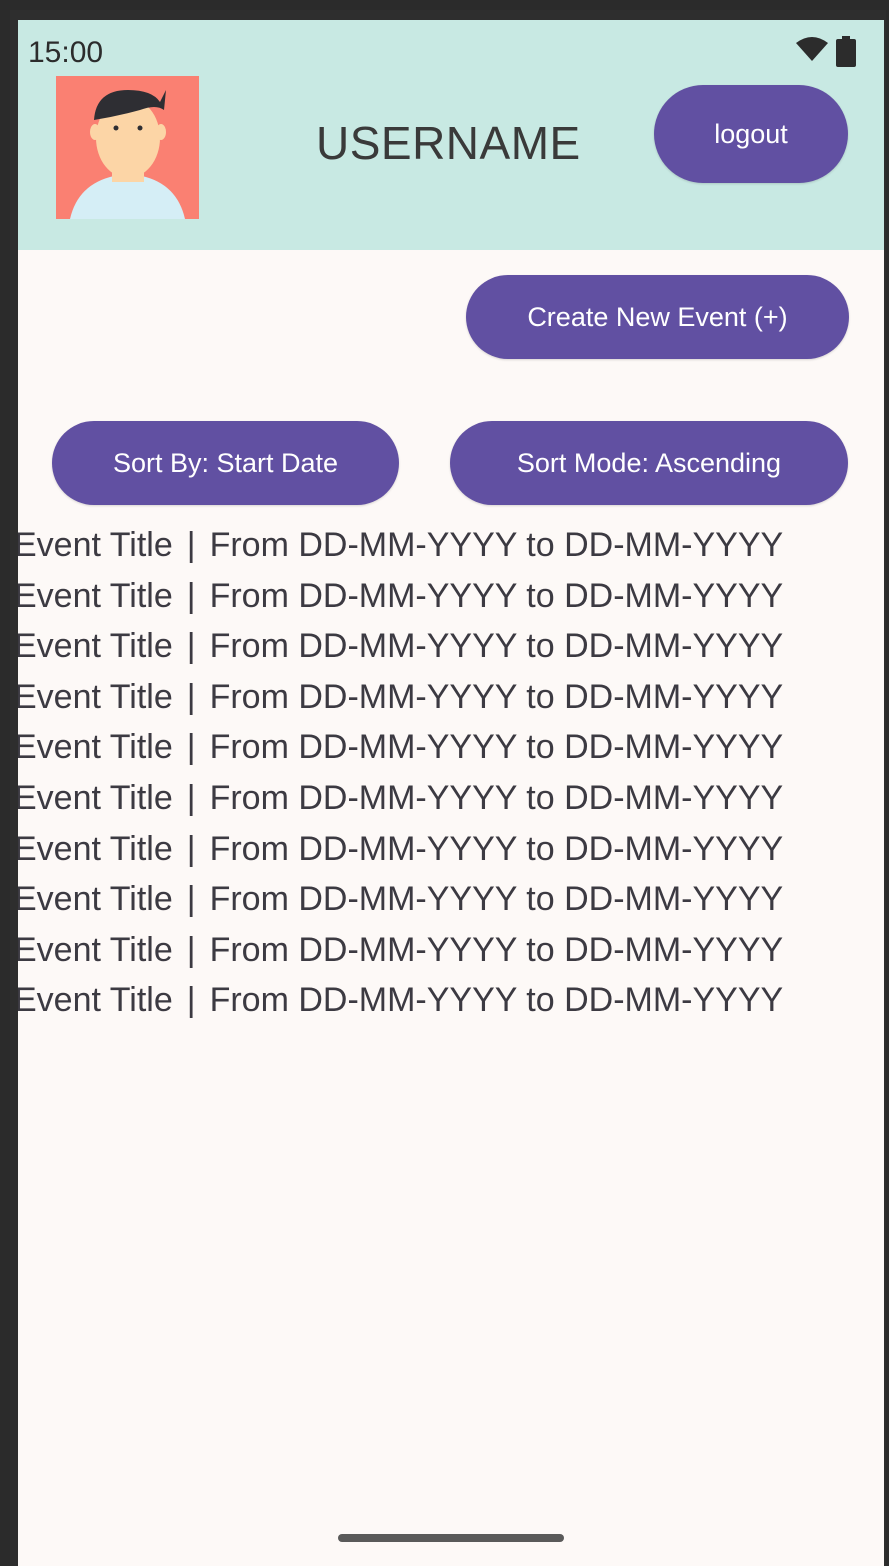  What do you see at coordinates (225, 463) in the screenshot?
I see `sort-by-button: Sort By: Start Date` at bounding box center [225, 463].